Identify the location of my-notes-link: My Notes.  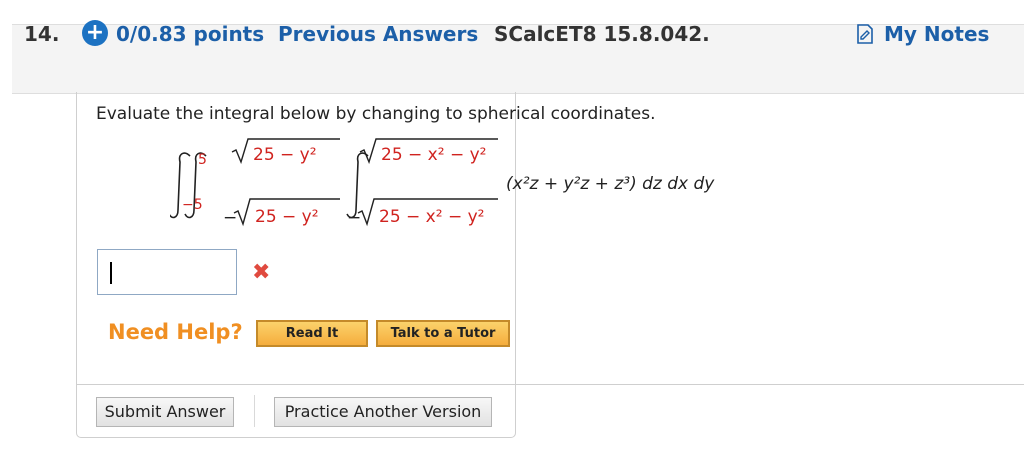
(922, 34).